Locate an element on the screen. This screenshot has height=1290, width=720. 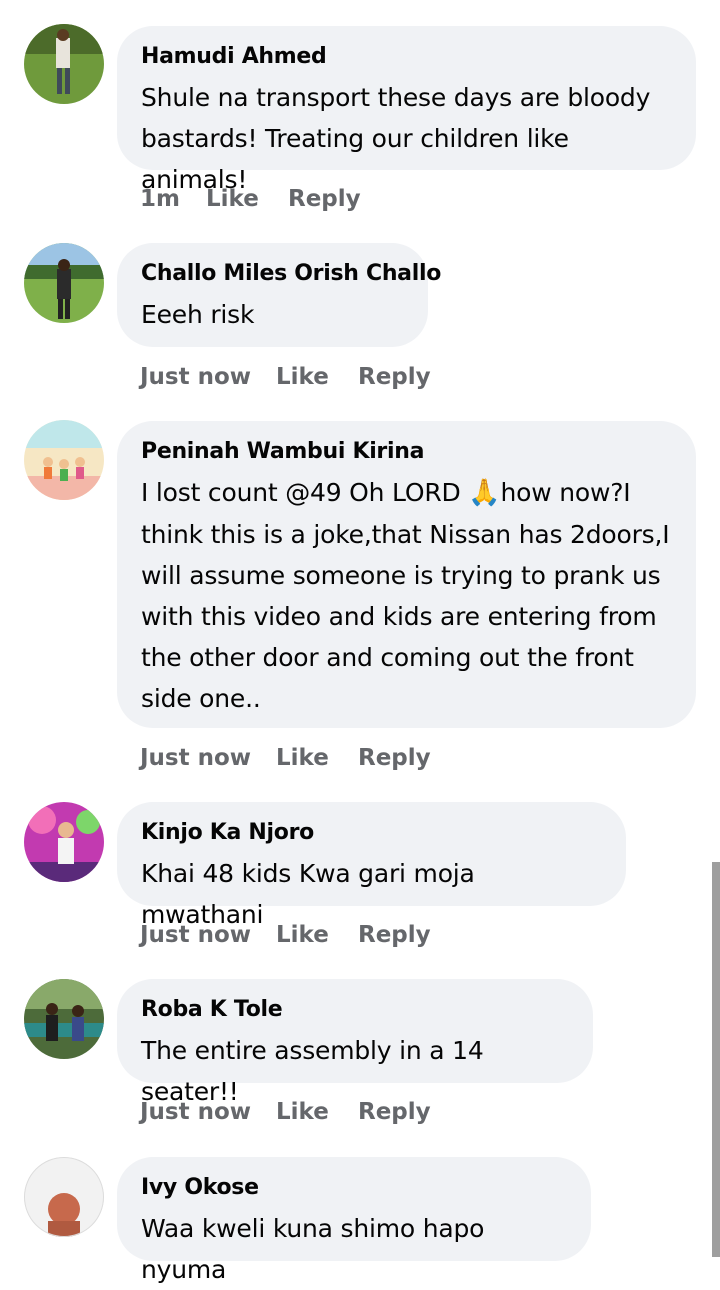
comment-author: Ivy Okose is located at coordinates (354, 1188).